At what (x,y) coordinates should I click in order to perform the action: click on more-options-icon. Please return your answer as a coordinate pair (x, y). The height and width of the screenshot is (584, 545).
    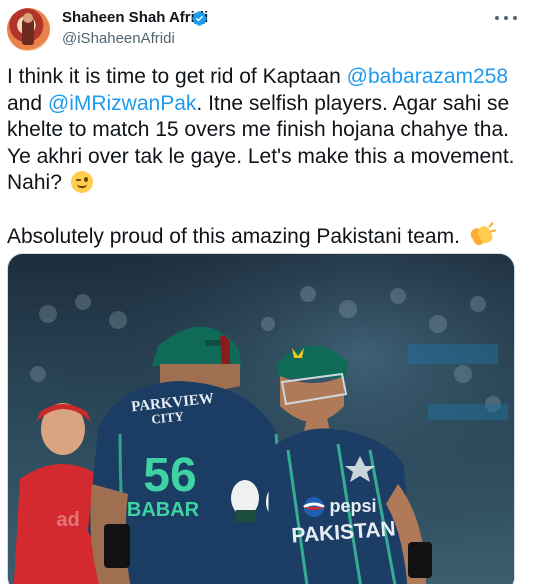
    Looking at the image, I should click on (506, 18).